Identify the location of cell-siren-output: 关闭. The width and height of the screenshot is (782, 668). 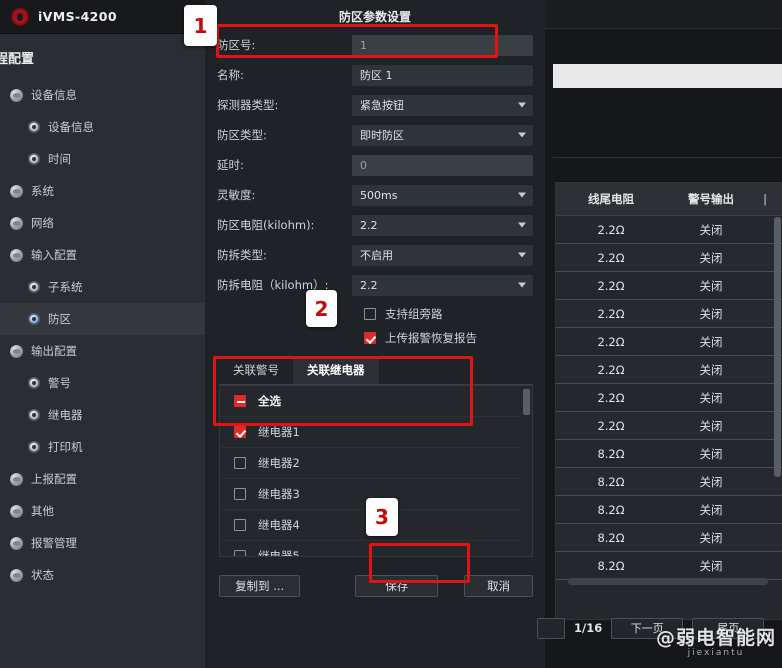
(711, 509).